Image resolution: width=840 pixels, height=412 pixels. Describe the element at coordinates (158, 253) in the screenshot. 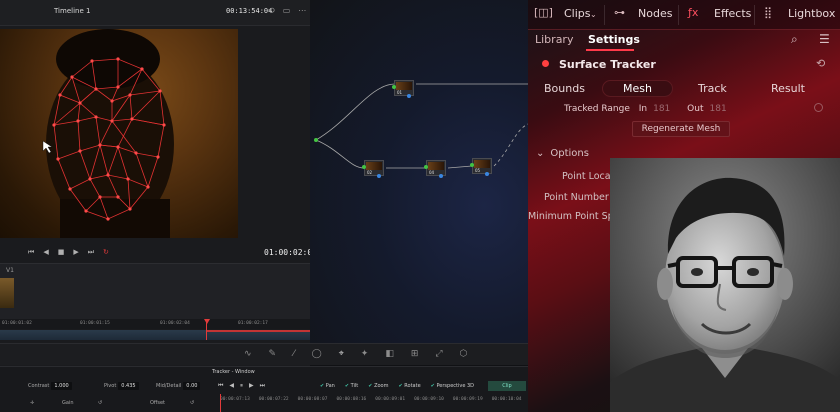

I see `transport-controls: ⏮ ◀ ■ ▶ ⏭ ↻ 01:00:02:08` at that location.